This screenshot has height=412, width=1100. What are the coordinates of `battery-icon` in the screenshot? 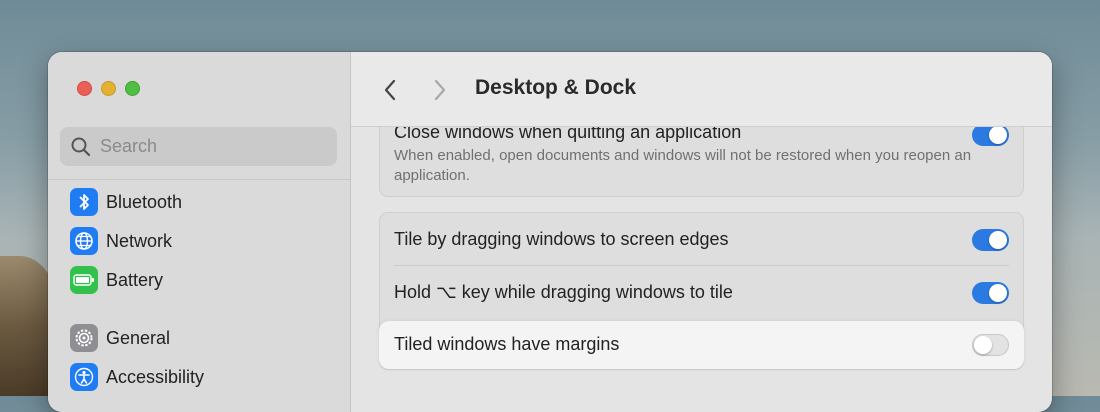 It's located at (84, 280).